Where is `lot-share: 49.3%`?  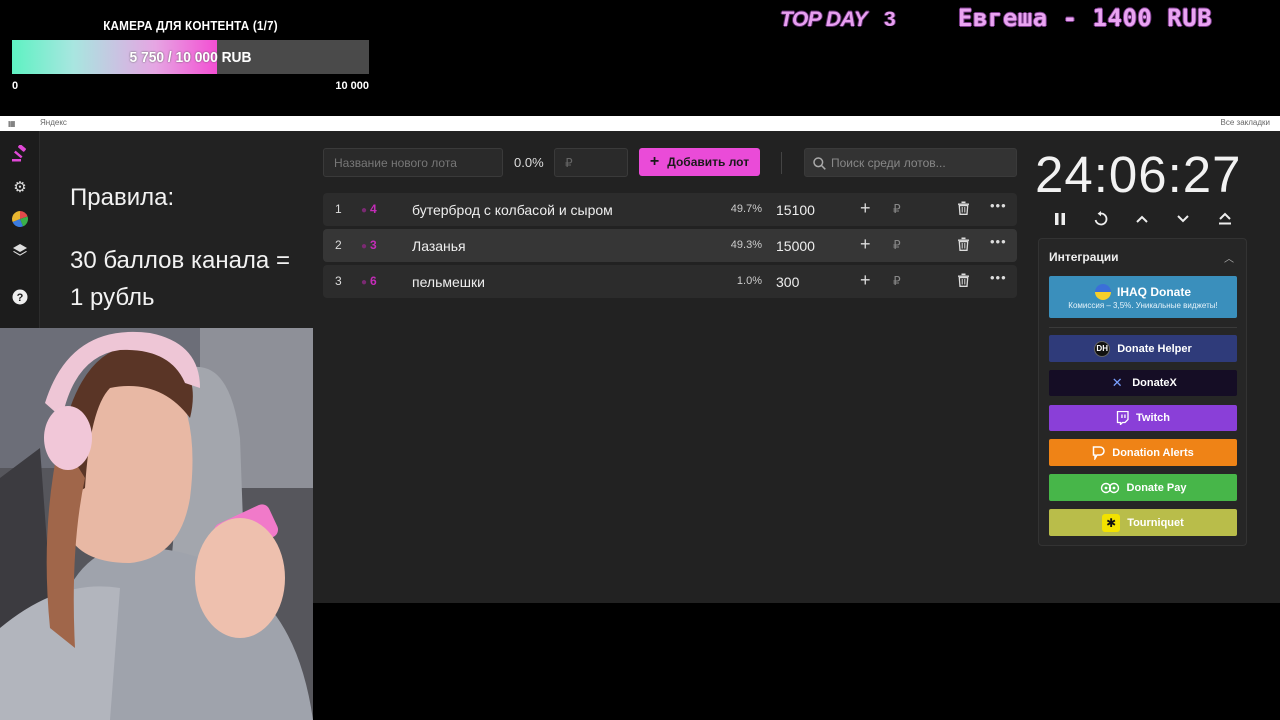
lot-share: 49.3% is located at coordinates (746, 245).